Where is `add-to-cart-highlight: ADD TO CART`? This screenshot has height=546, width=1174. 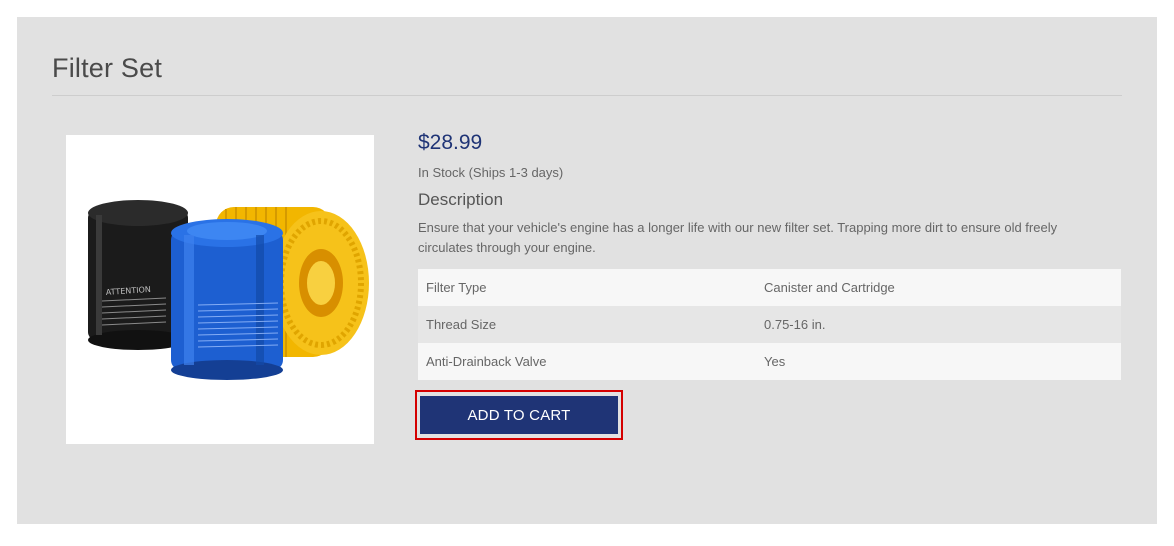
add-to-cart-highlight: ADD TO CART is located at coordinates (519, 415).